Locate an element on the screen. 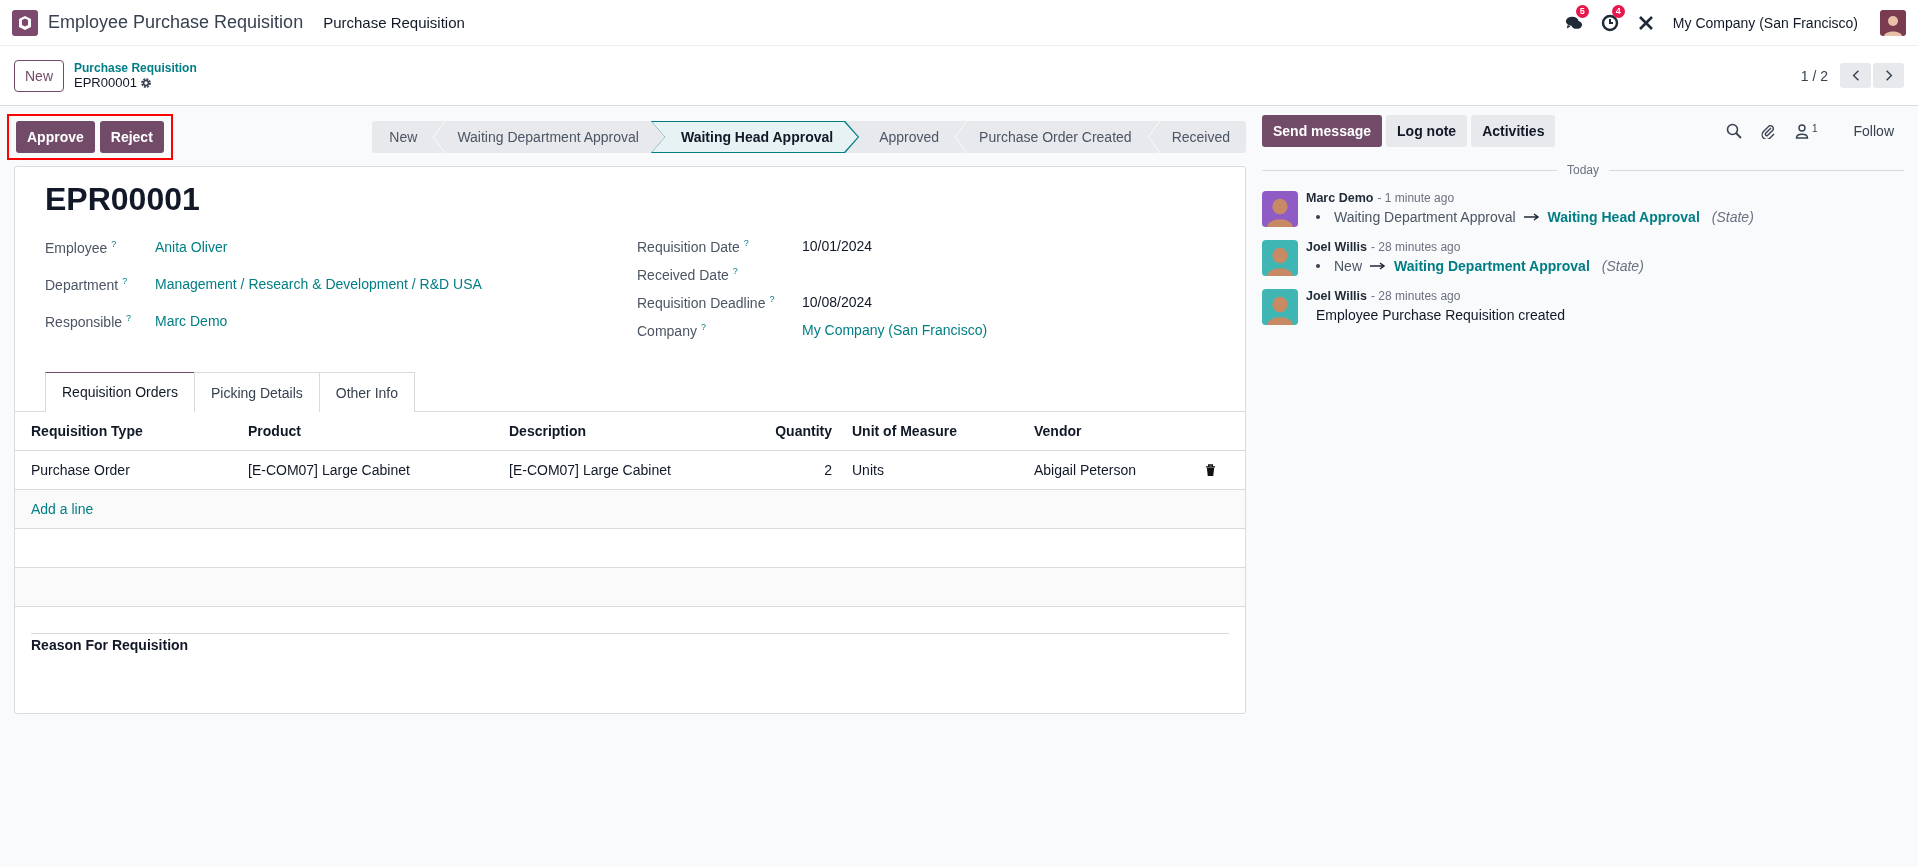 Image resolution: width=1918 pixels, height=867 pixels. follow-button: Follow is located at coordinates (1873, 130).